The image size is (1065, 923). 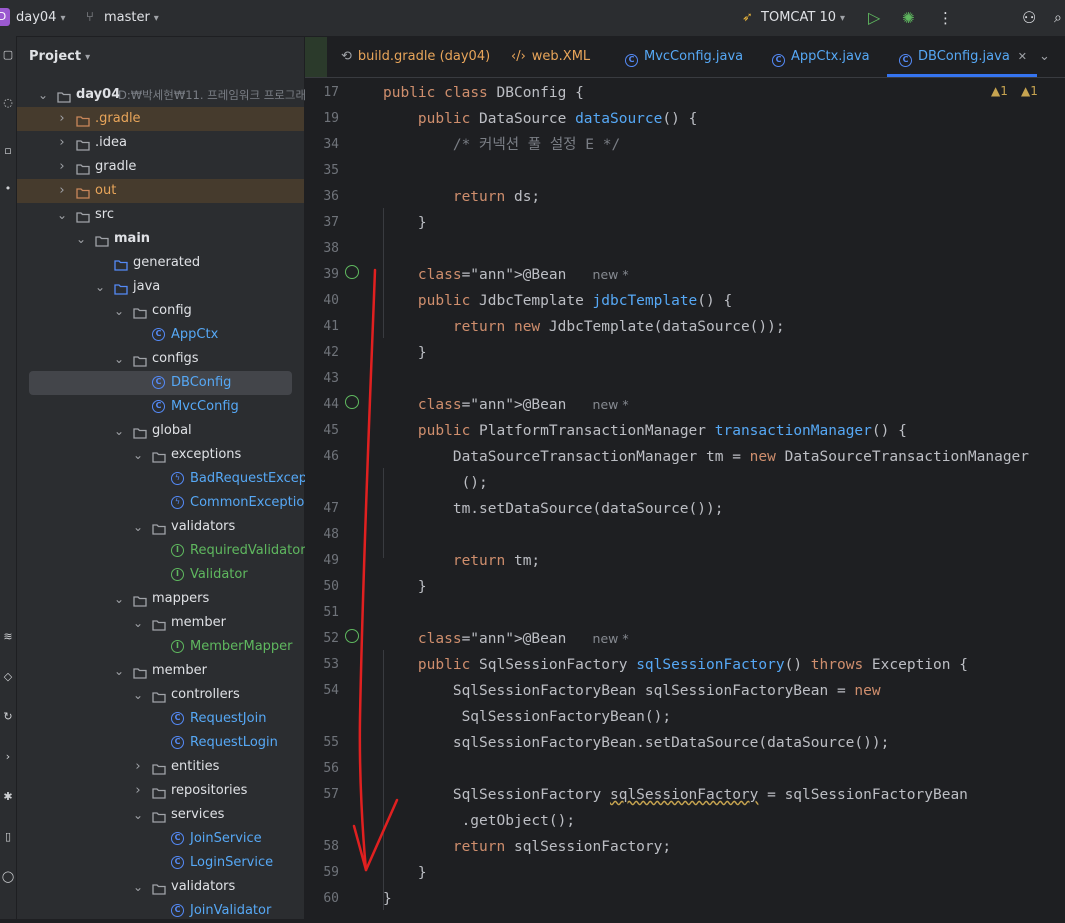 I want to click on tree-item: ⌄ services, so click(x=160, y=815).